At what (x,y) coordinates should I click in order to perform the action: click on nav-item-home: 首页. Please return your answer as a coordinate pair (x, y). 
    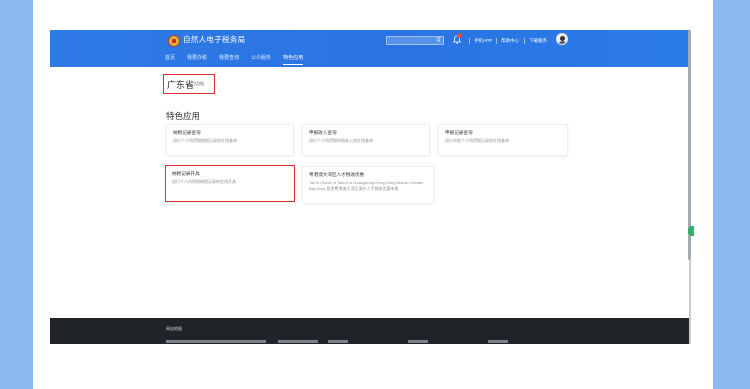
    Looking at the image, I should click on (170, 58).